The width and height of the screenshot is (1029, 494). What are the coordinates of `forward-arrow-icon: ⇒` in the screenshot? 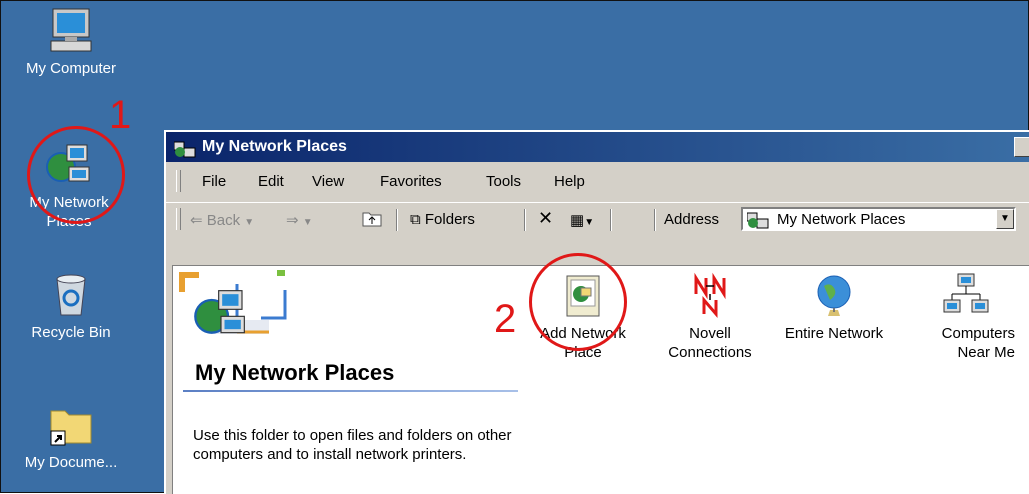 It's located at (292, 220).